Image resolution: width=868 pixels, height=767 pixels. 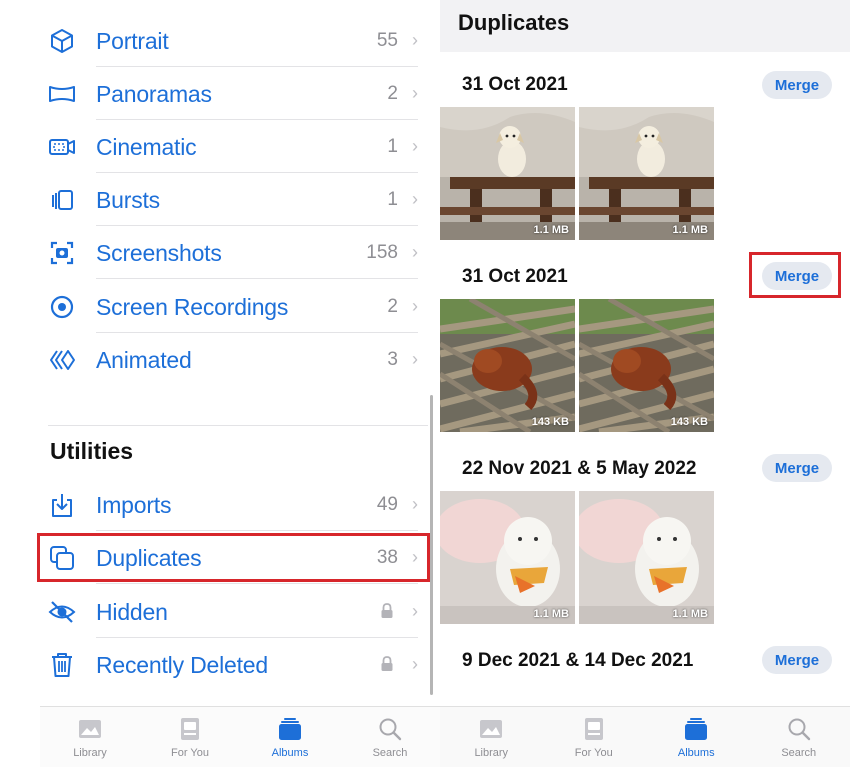 What do you see at coordinates (578, 660) in the screenshot?
I see `duplicate-group-date: 9 Dec 2021 & 14 Dec 2021` at bounding box center [578, 660].